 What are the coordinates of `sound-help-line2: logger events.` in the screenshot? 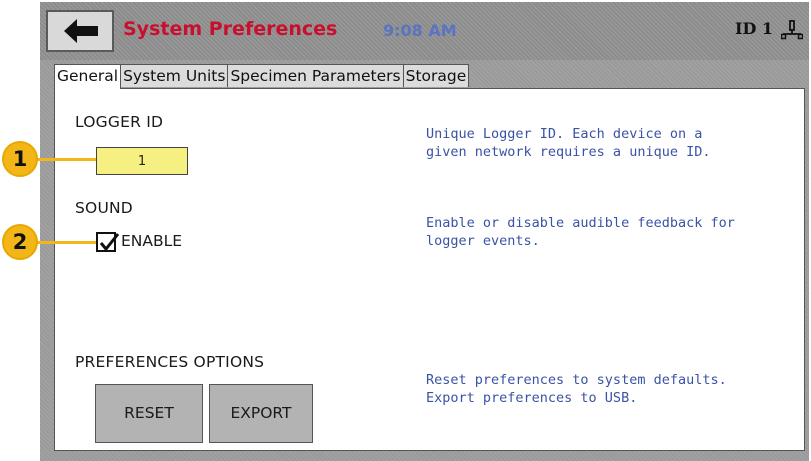 It's located at (483, 241).